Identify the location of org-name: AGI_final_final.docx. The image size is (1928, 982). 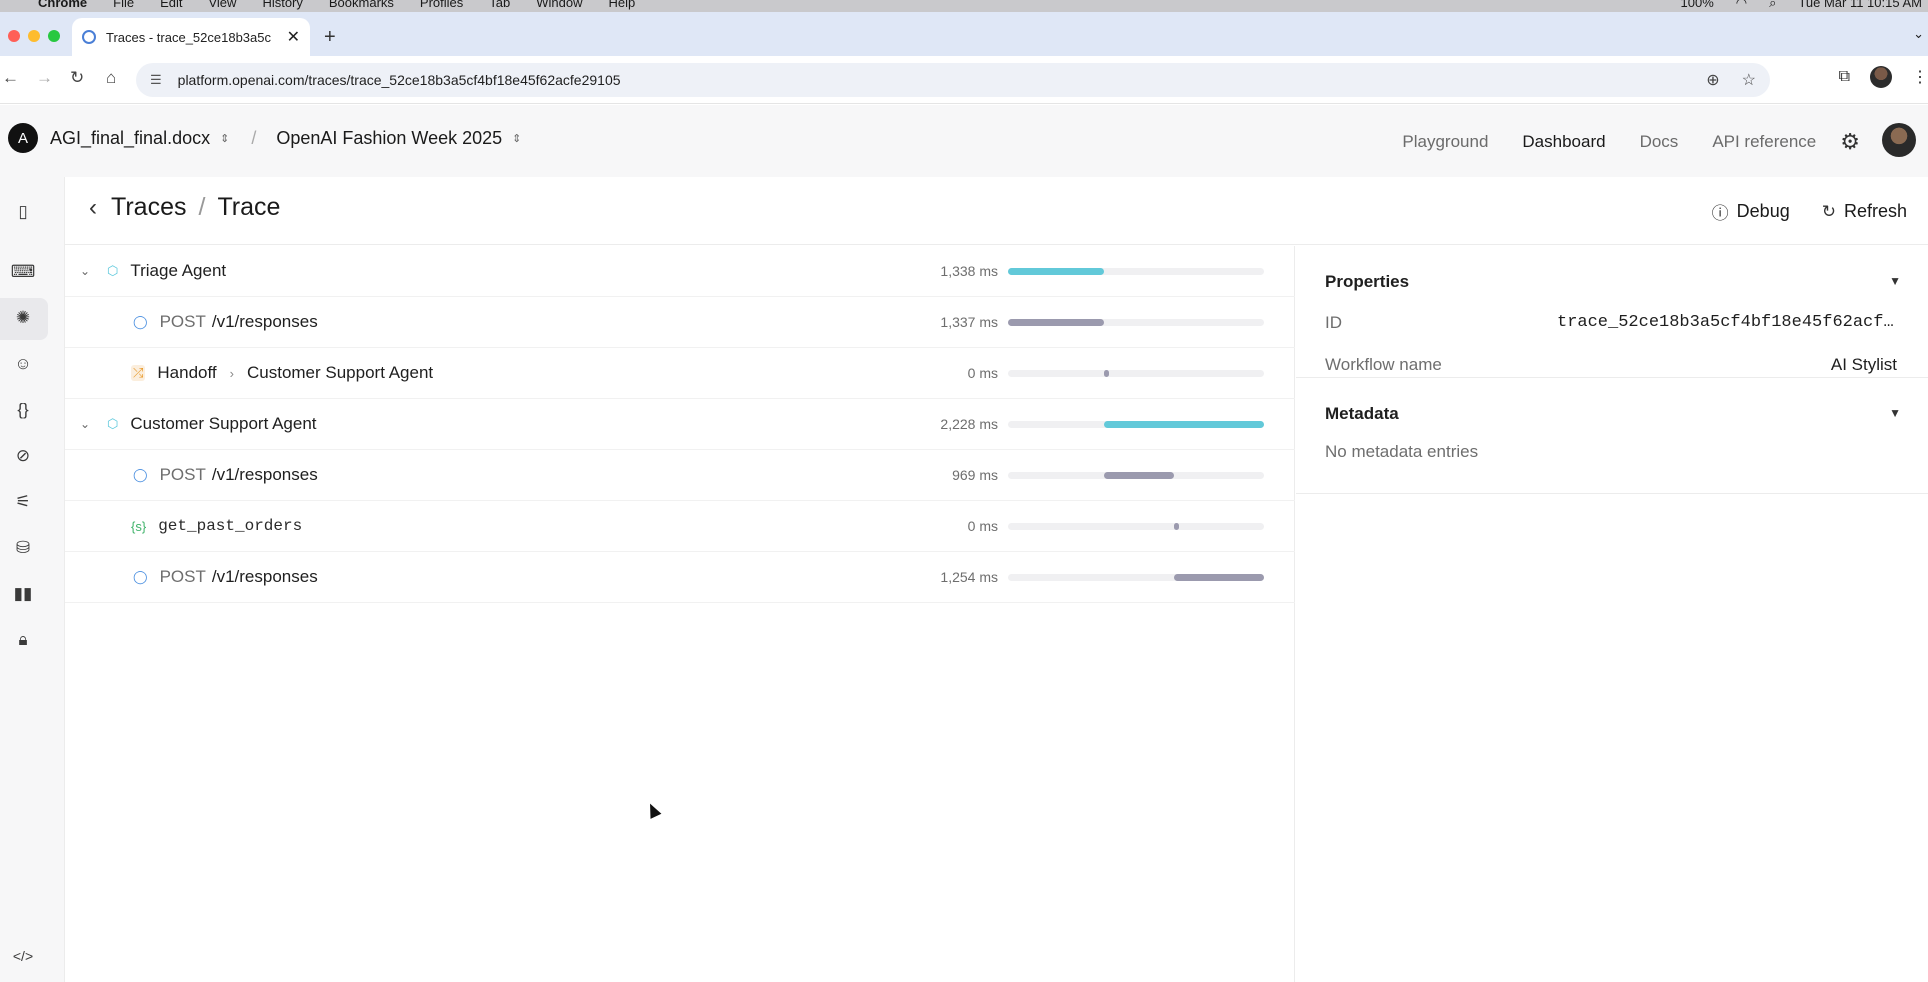
(130, 138).